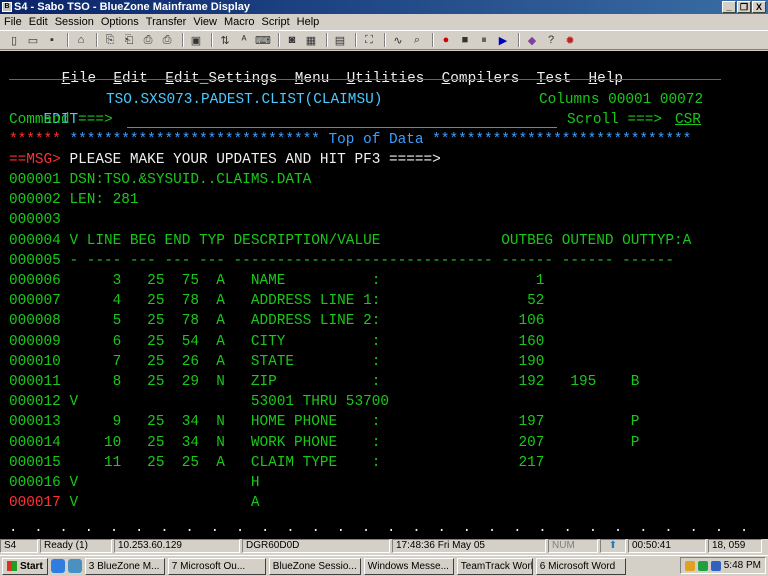  What do you see at coordinates (340, 40) in the screenshot?
I see `clipboard-icon: ▤` at bounding box center [340, 40].